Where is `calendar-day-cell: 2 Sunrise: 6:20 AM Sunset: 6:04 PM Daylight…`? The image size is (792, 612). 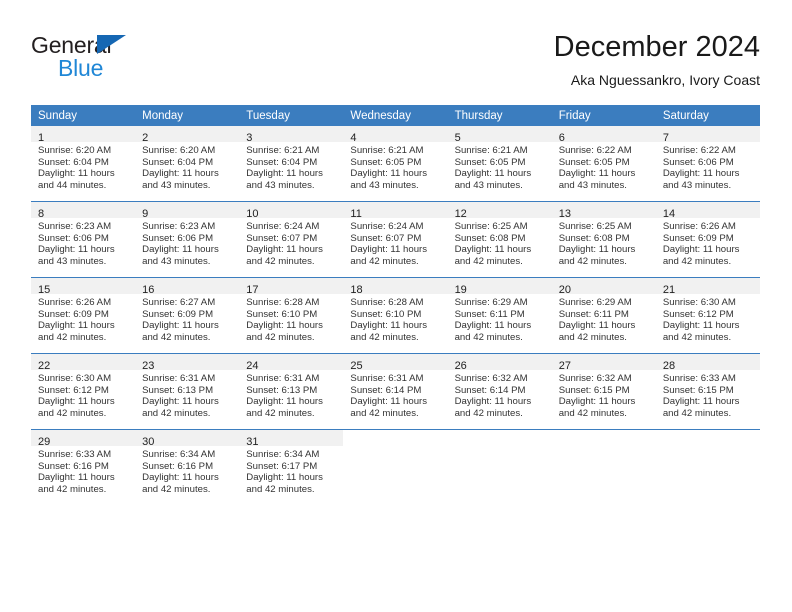 calendar-day-cell: 2 Sunrise: 6:20 AM Sunset: 6:04 PM Daylight… is located at coordinates (187, 164).